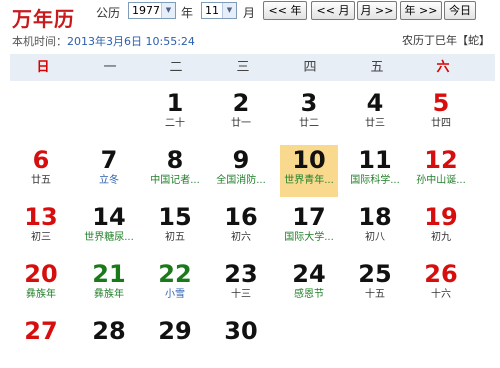 The width and height of the screenshot is (500, 368). What do you see at coordinates (241, 237) in the screenshot?
I see `lunar-date: 初六` at bounding box center [241, 237].